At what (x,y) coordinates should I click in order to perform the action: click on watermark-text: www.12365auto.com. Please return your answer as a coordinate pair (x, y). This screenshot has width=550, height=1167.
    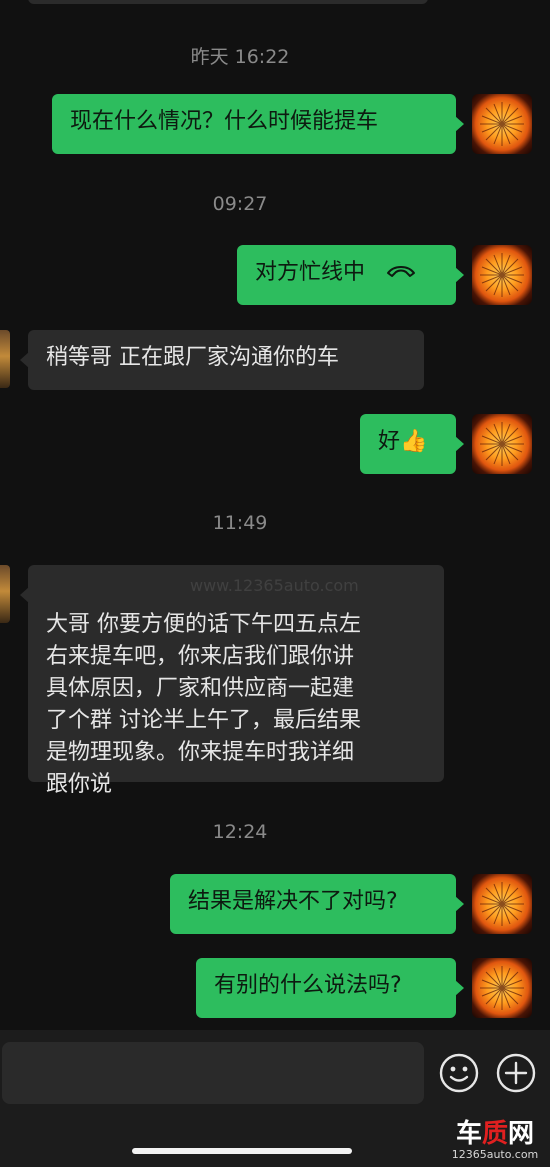
    Looking at the image, I should click on (274, 585).